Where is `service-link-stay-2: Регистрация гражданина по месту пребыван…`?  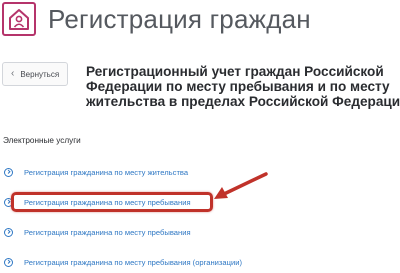 service-link-stay-2: Регистрация гражданина по месту пребыван… is located at coordinates (97, 232).